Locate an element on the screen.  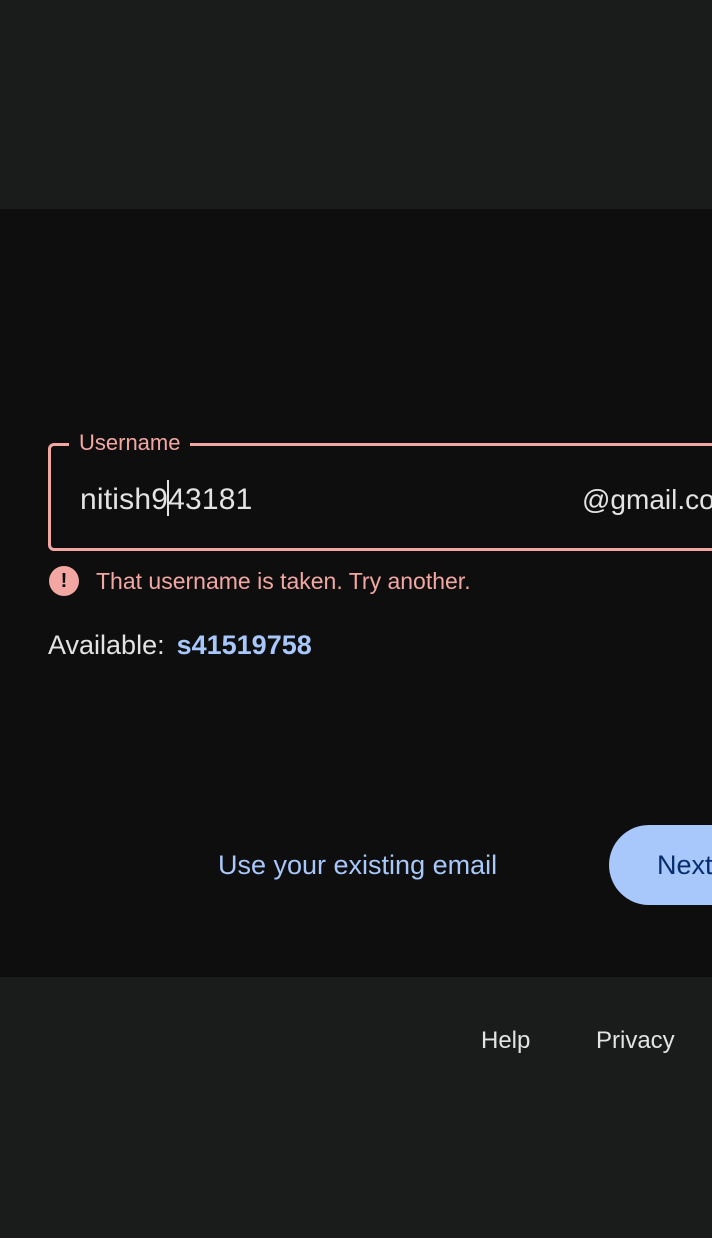
error-message-row: ! That username is taken. Try another. is located at coordinates (259, 581).